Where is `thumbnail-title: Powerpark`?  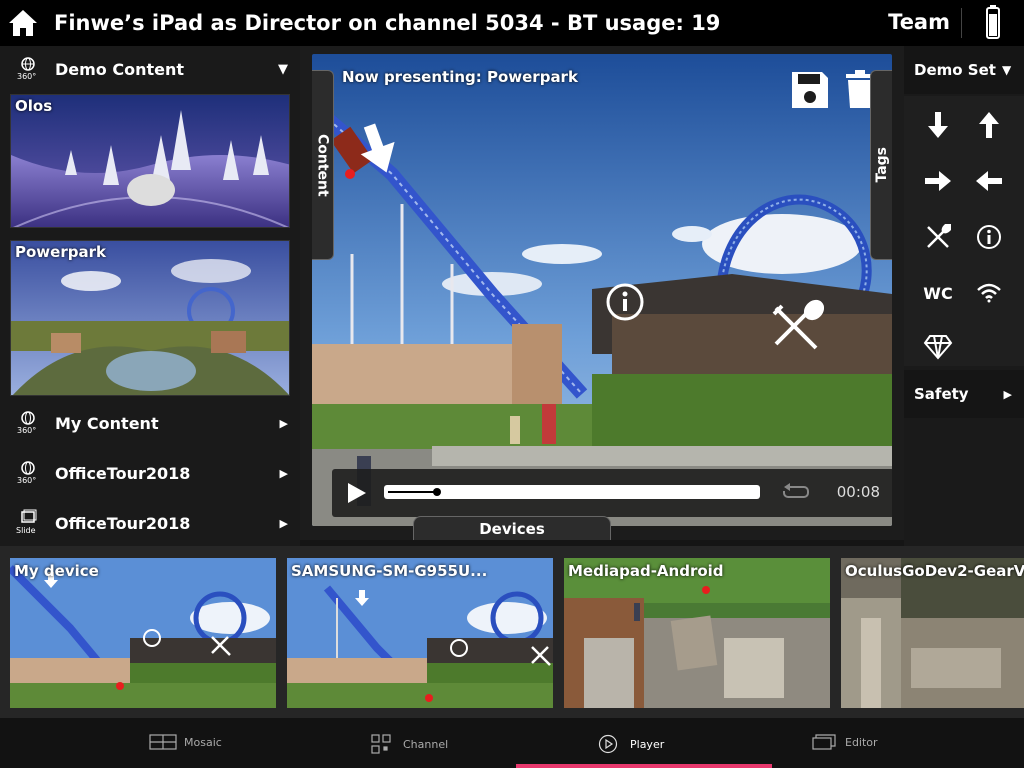
thumbnail-title: Powerpark is located at coordinates (60, 252).